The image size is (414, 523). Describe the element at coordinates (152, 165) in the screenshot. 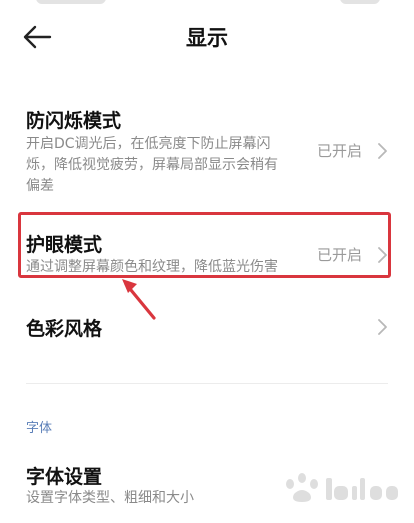

I see `row-description-line-2: 烁，降低视觉疲劳，屏幕局部显示会稍有` at that location.